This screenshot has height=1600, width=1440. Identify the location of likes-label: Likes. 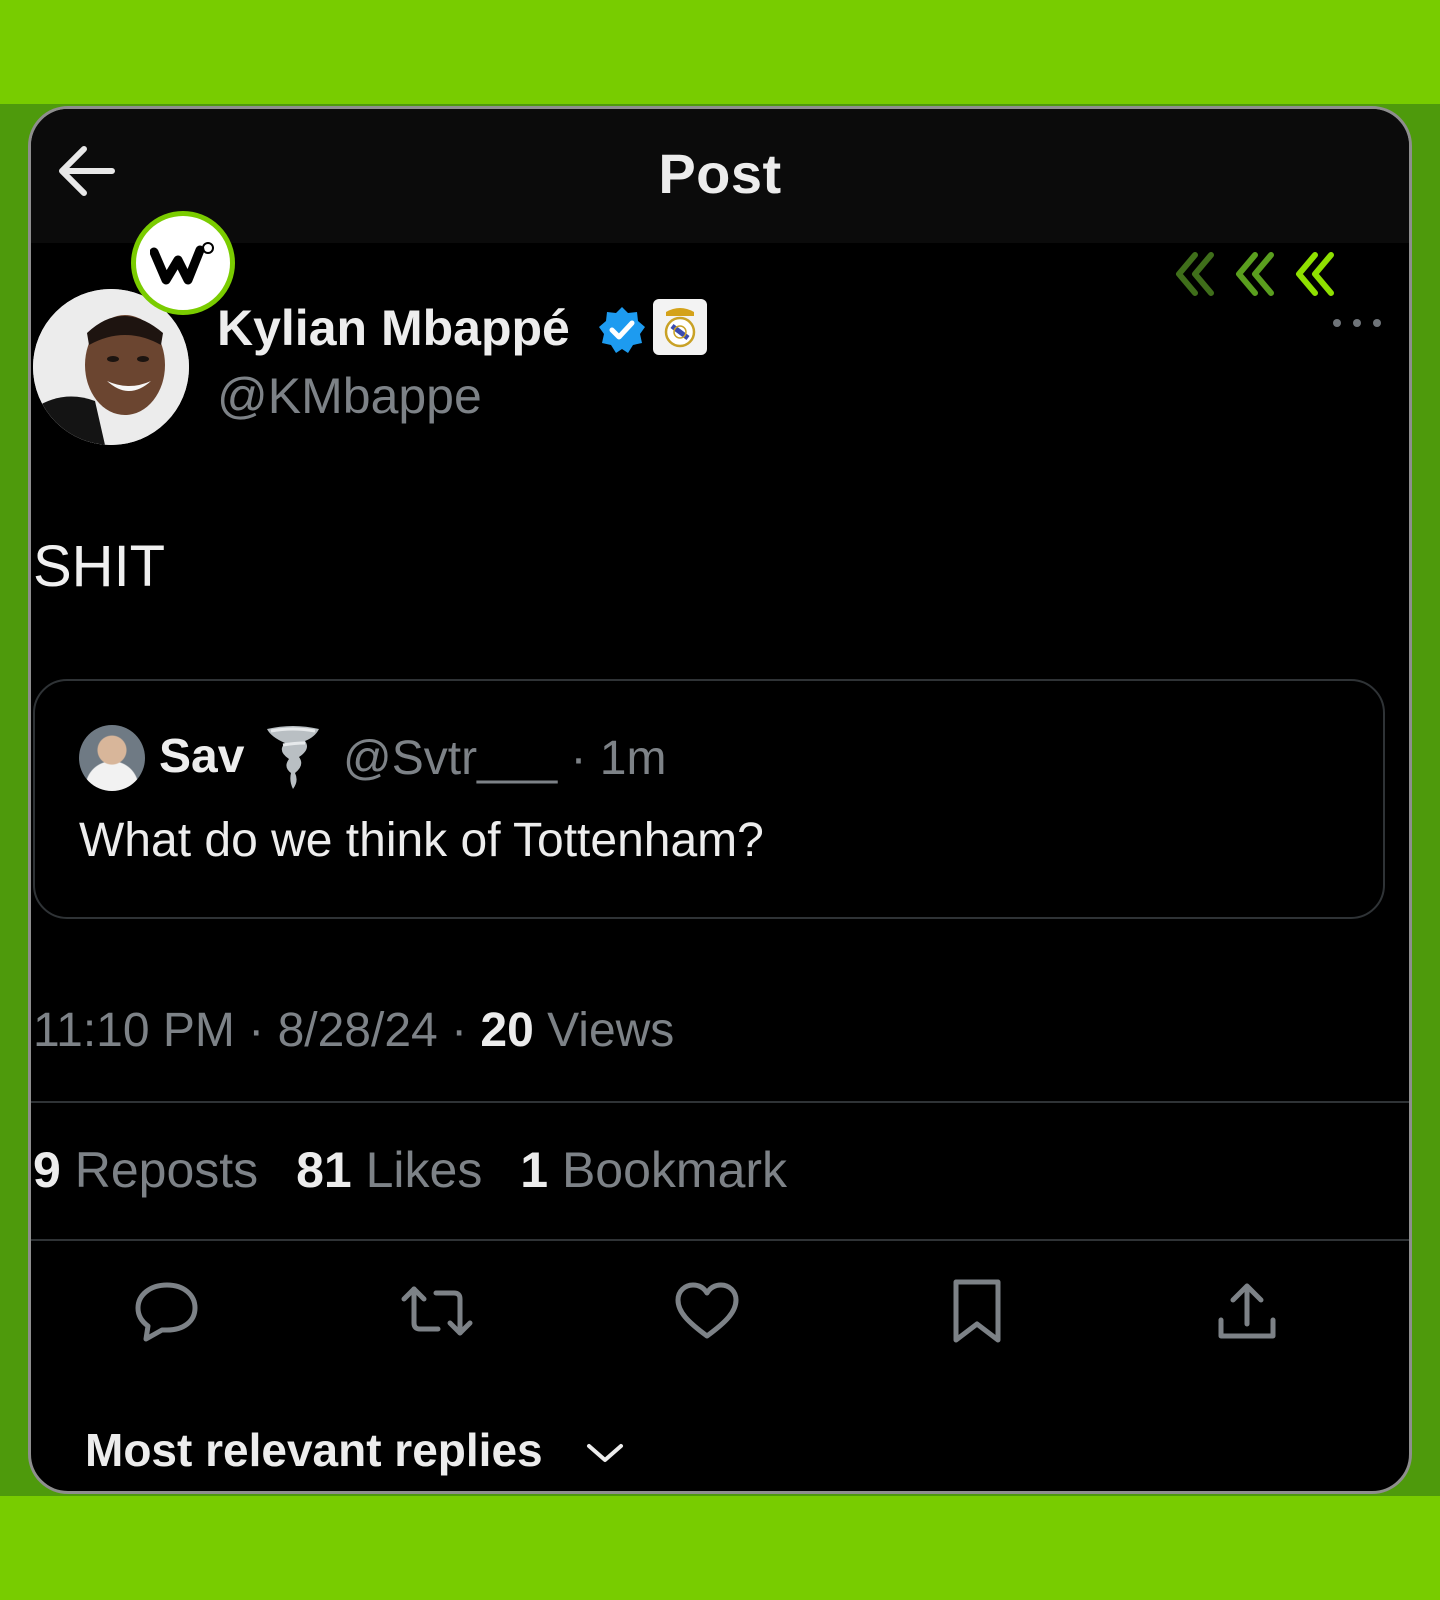
(424, 1170).